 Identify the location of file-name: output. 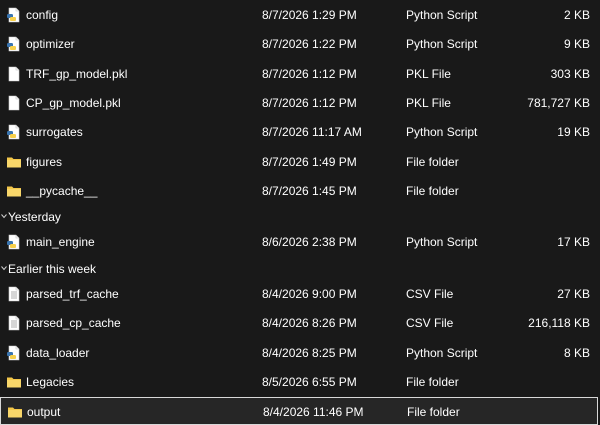
(44, 412).